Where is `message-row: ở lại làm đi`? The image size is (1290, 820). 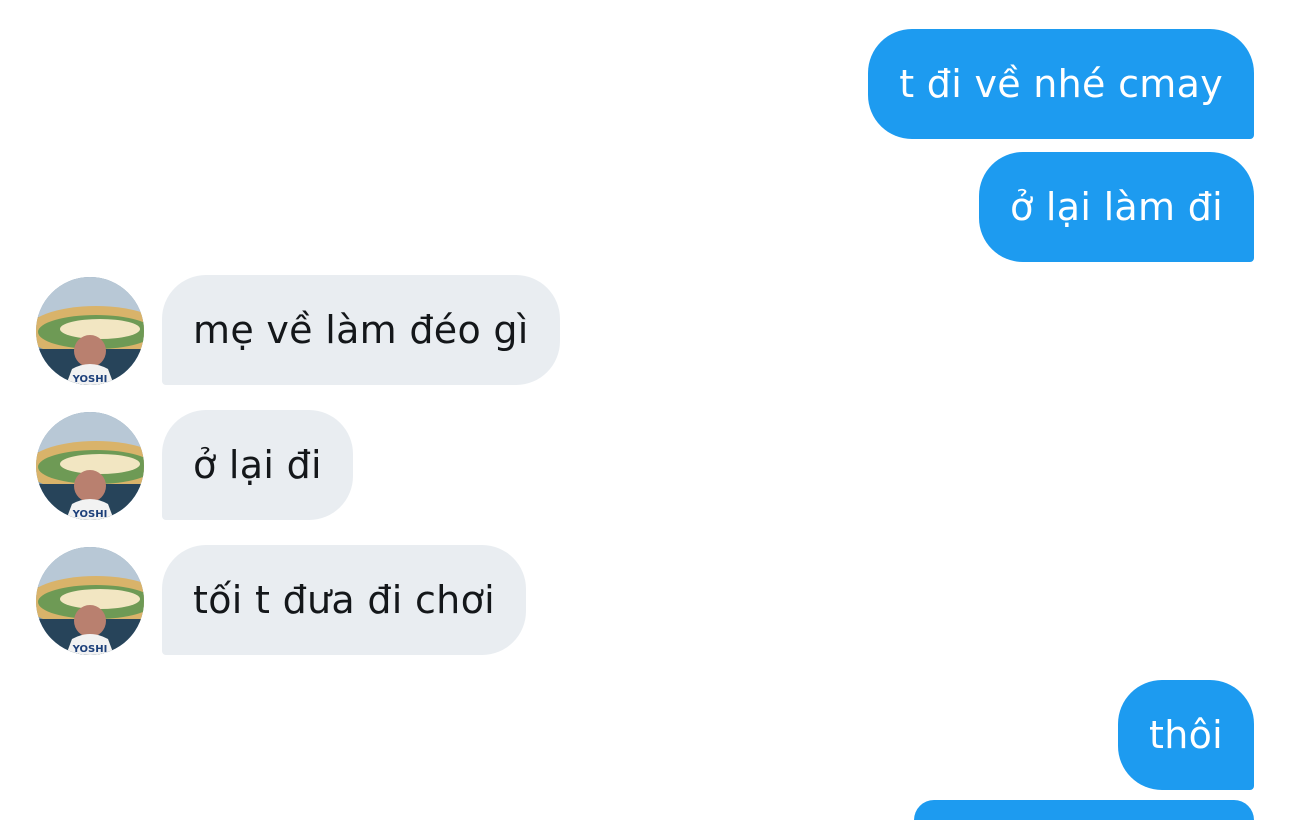 message-row: ở lại làm đi is located at coordinates (645, 207).